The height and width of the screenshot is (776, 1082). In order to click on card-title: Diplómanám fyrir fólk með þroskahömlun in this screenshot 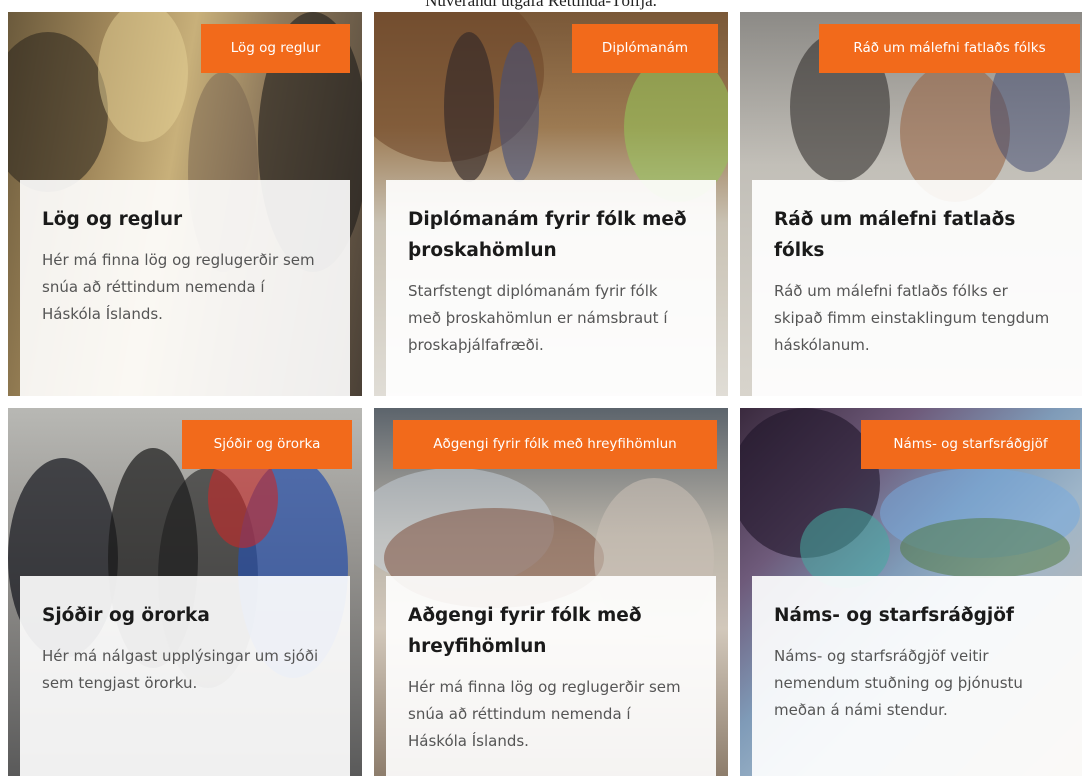, I will do `click(551, 235)`.